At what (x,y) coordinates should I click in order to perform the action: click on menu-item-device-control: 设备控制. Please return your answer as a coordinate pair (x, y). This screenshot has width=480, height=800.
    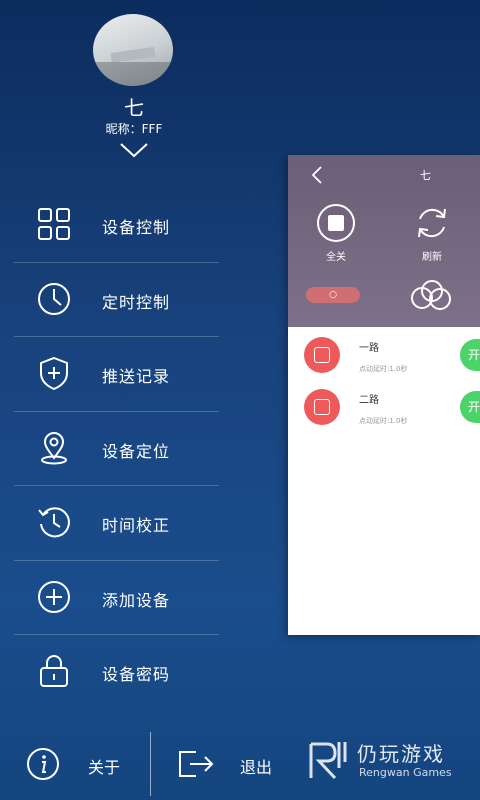
    Looking at the image, I should click on (116, 225).